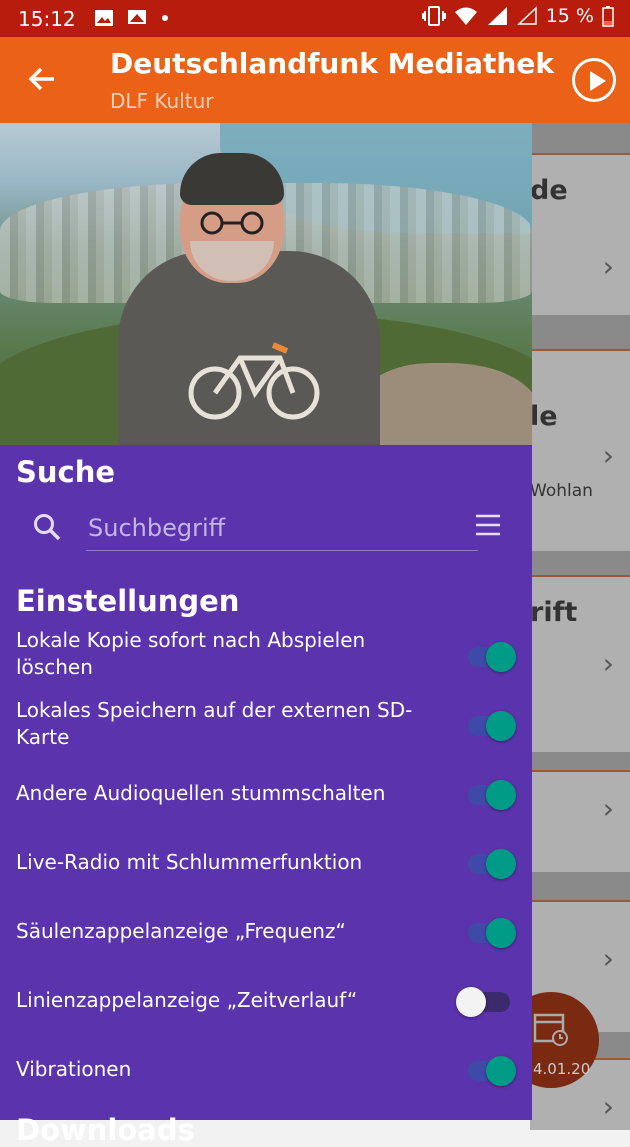 The width and height of the screenshot is (630, 1147). I want to click on dot-icon, so click(165, 18).